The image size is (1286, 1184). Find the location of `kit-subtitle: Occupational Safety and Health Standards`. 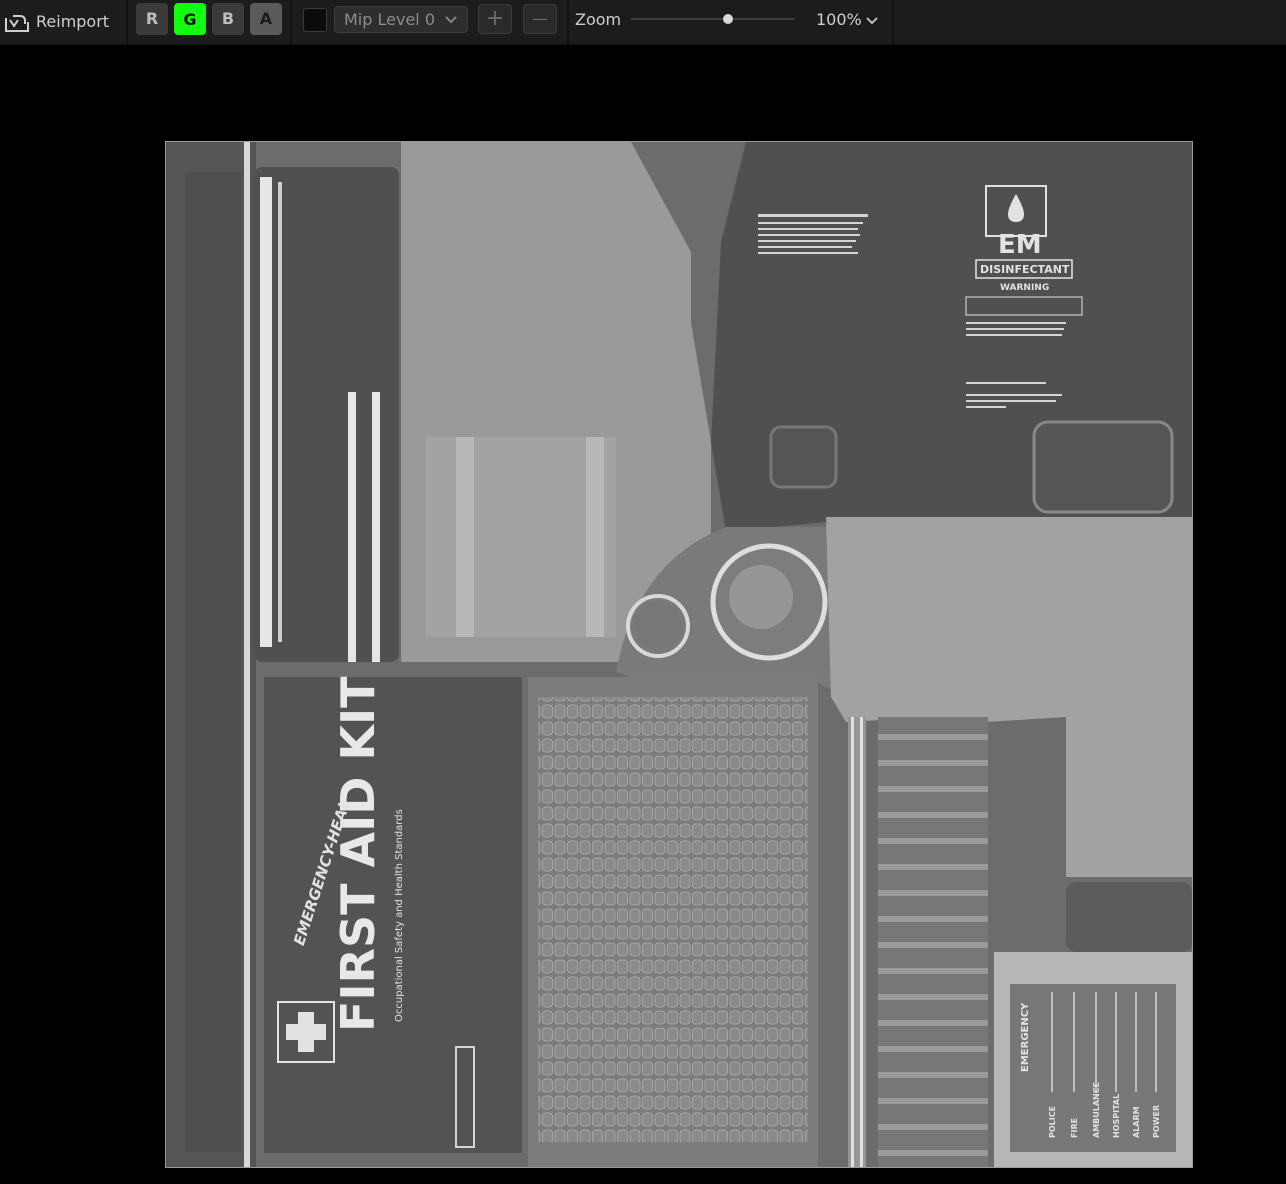

kit-subtitle: Occupational Safety and Health Standards is located at coordinates (399, 915).